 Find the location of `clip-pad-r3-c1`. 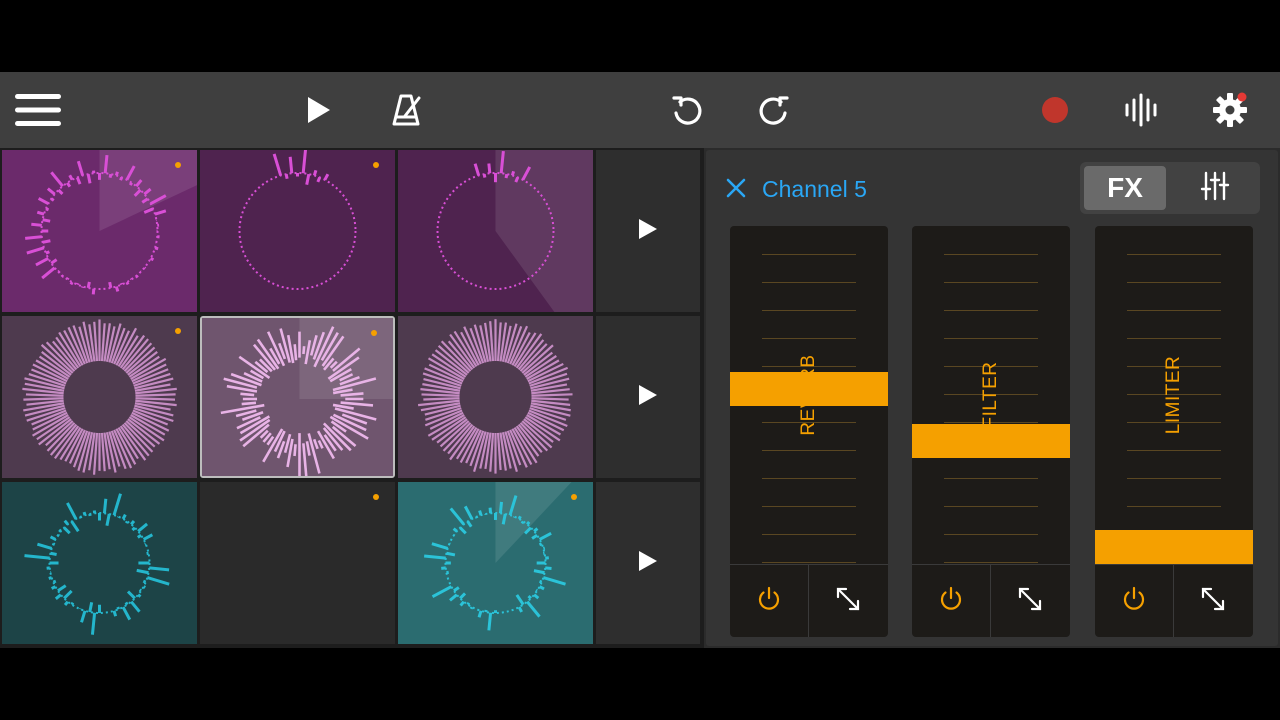

clip-pad-r3-c1 is located at coordinates (99, 563).